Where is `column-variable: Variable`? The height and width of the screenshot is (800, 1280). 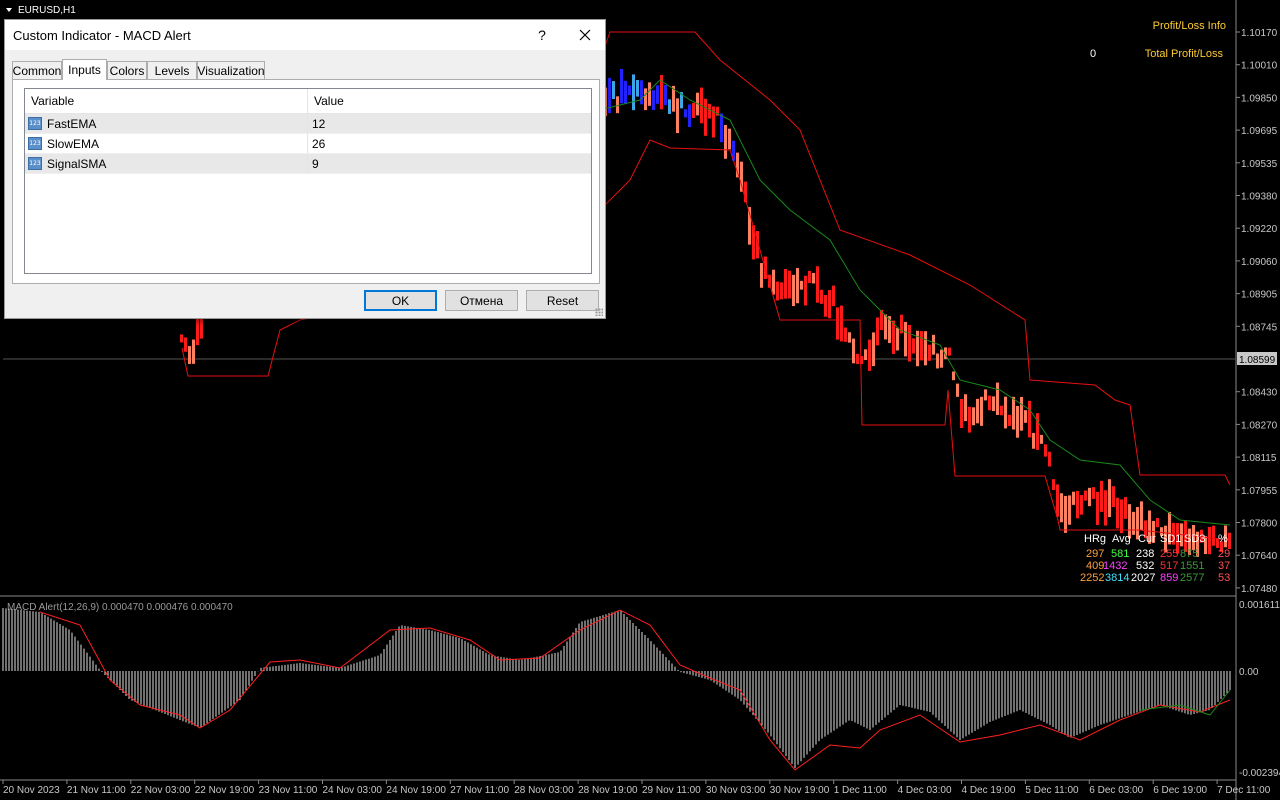
column-variable: Variable is located at coordinates (166, 101).